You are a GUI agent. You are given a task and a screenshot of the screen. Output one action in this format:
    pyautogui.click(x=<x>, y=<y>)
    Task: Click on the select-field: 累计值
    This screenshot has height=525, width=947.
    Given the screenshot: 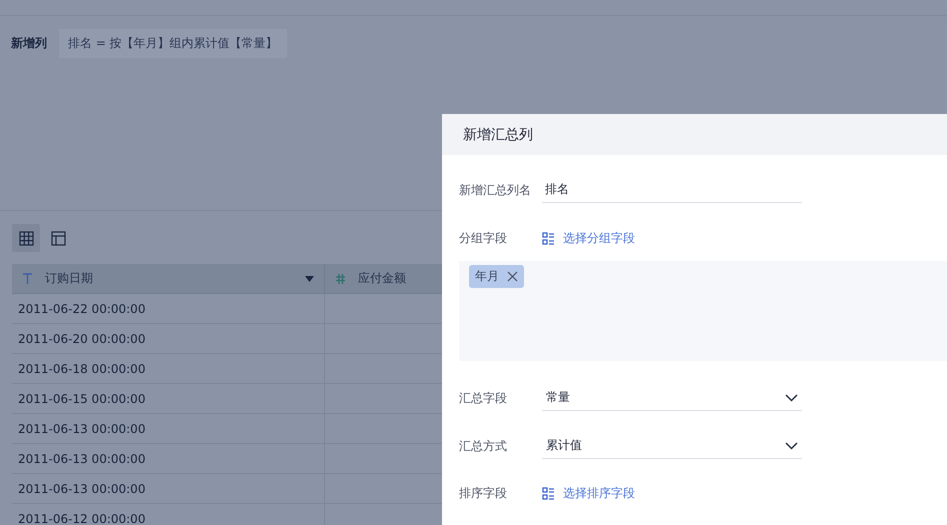 What is the action you would take?
    pyautogui.click(x=672, y=446)
    